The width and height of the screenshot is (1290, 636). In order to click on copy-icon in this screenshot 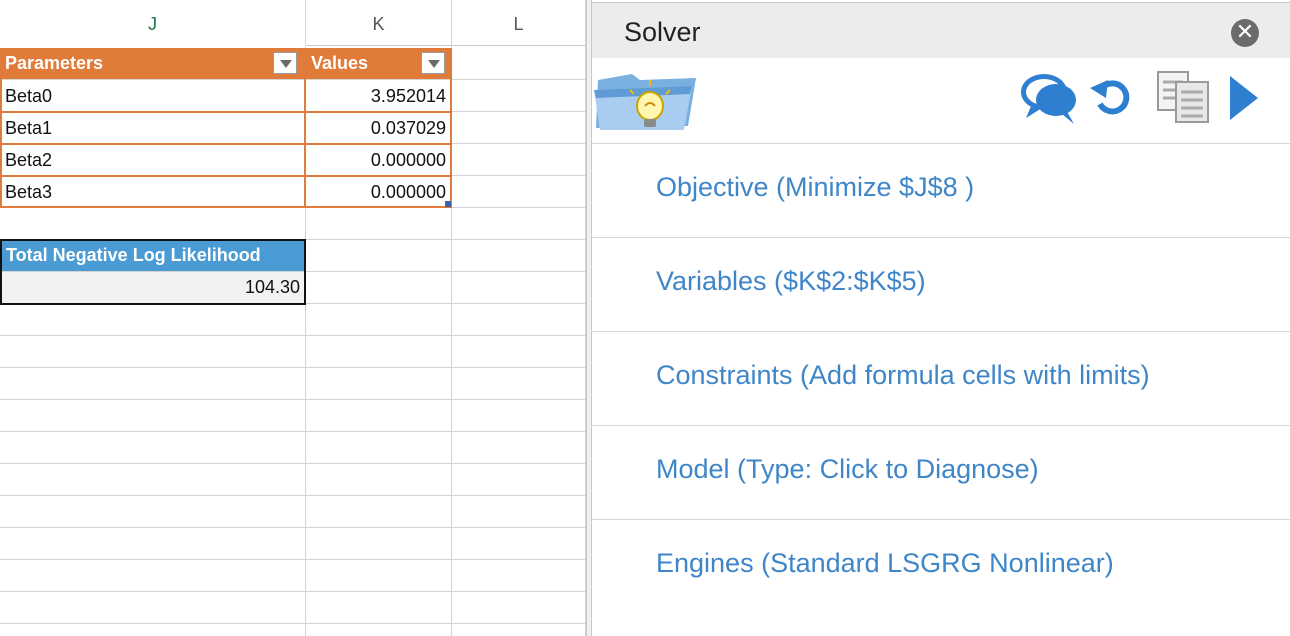, I will do `click(1183, 96)`.